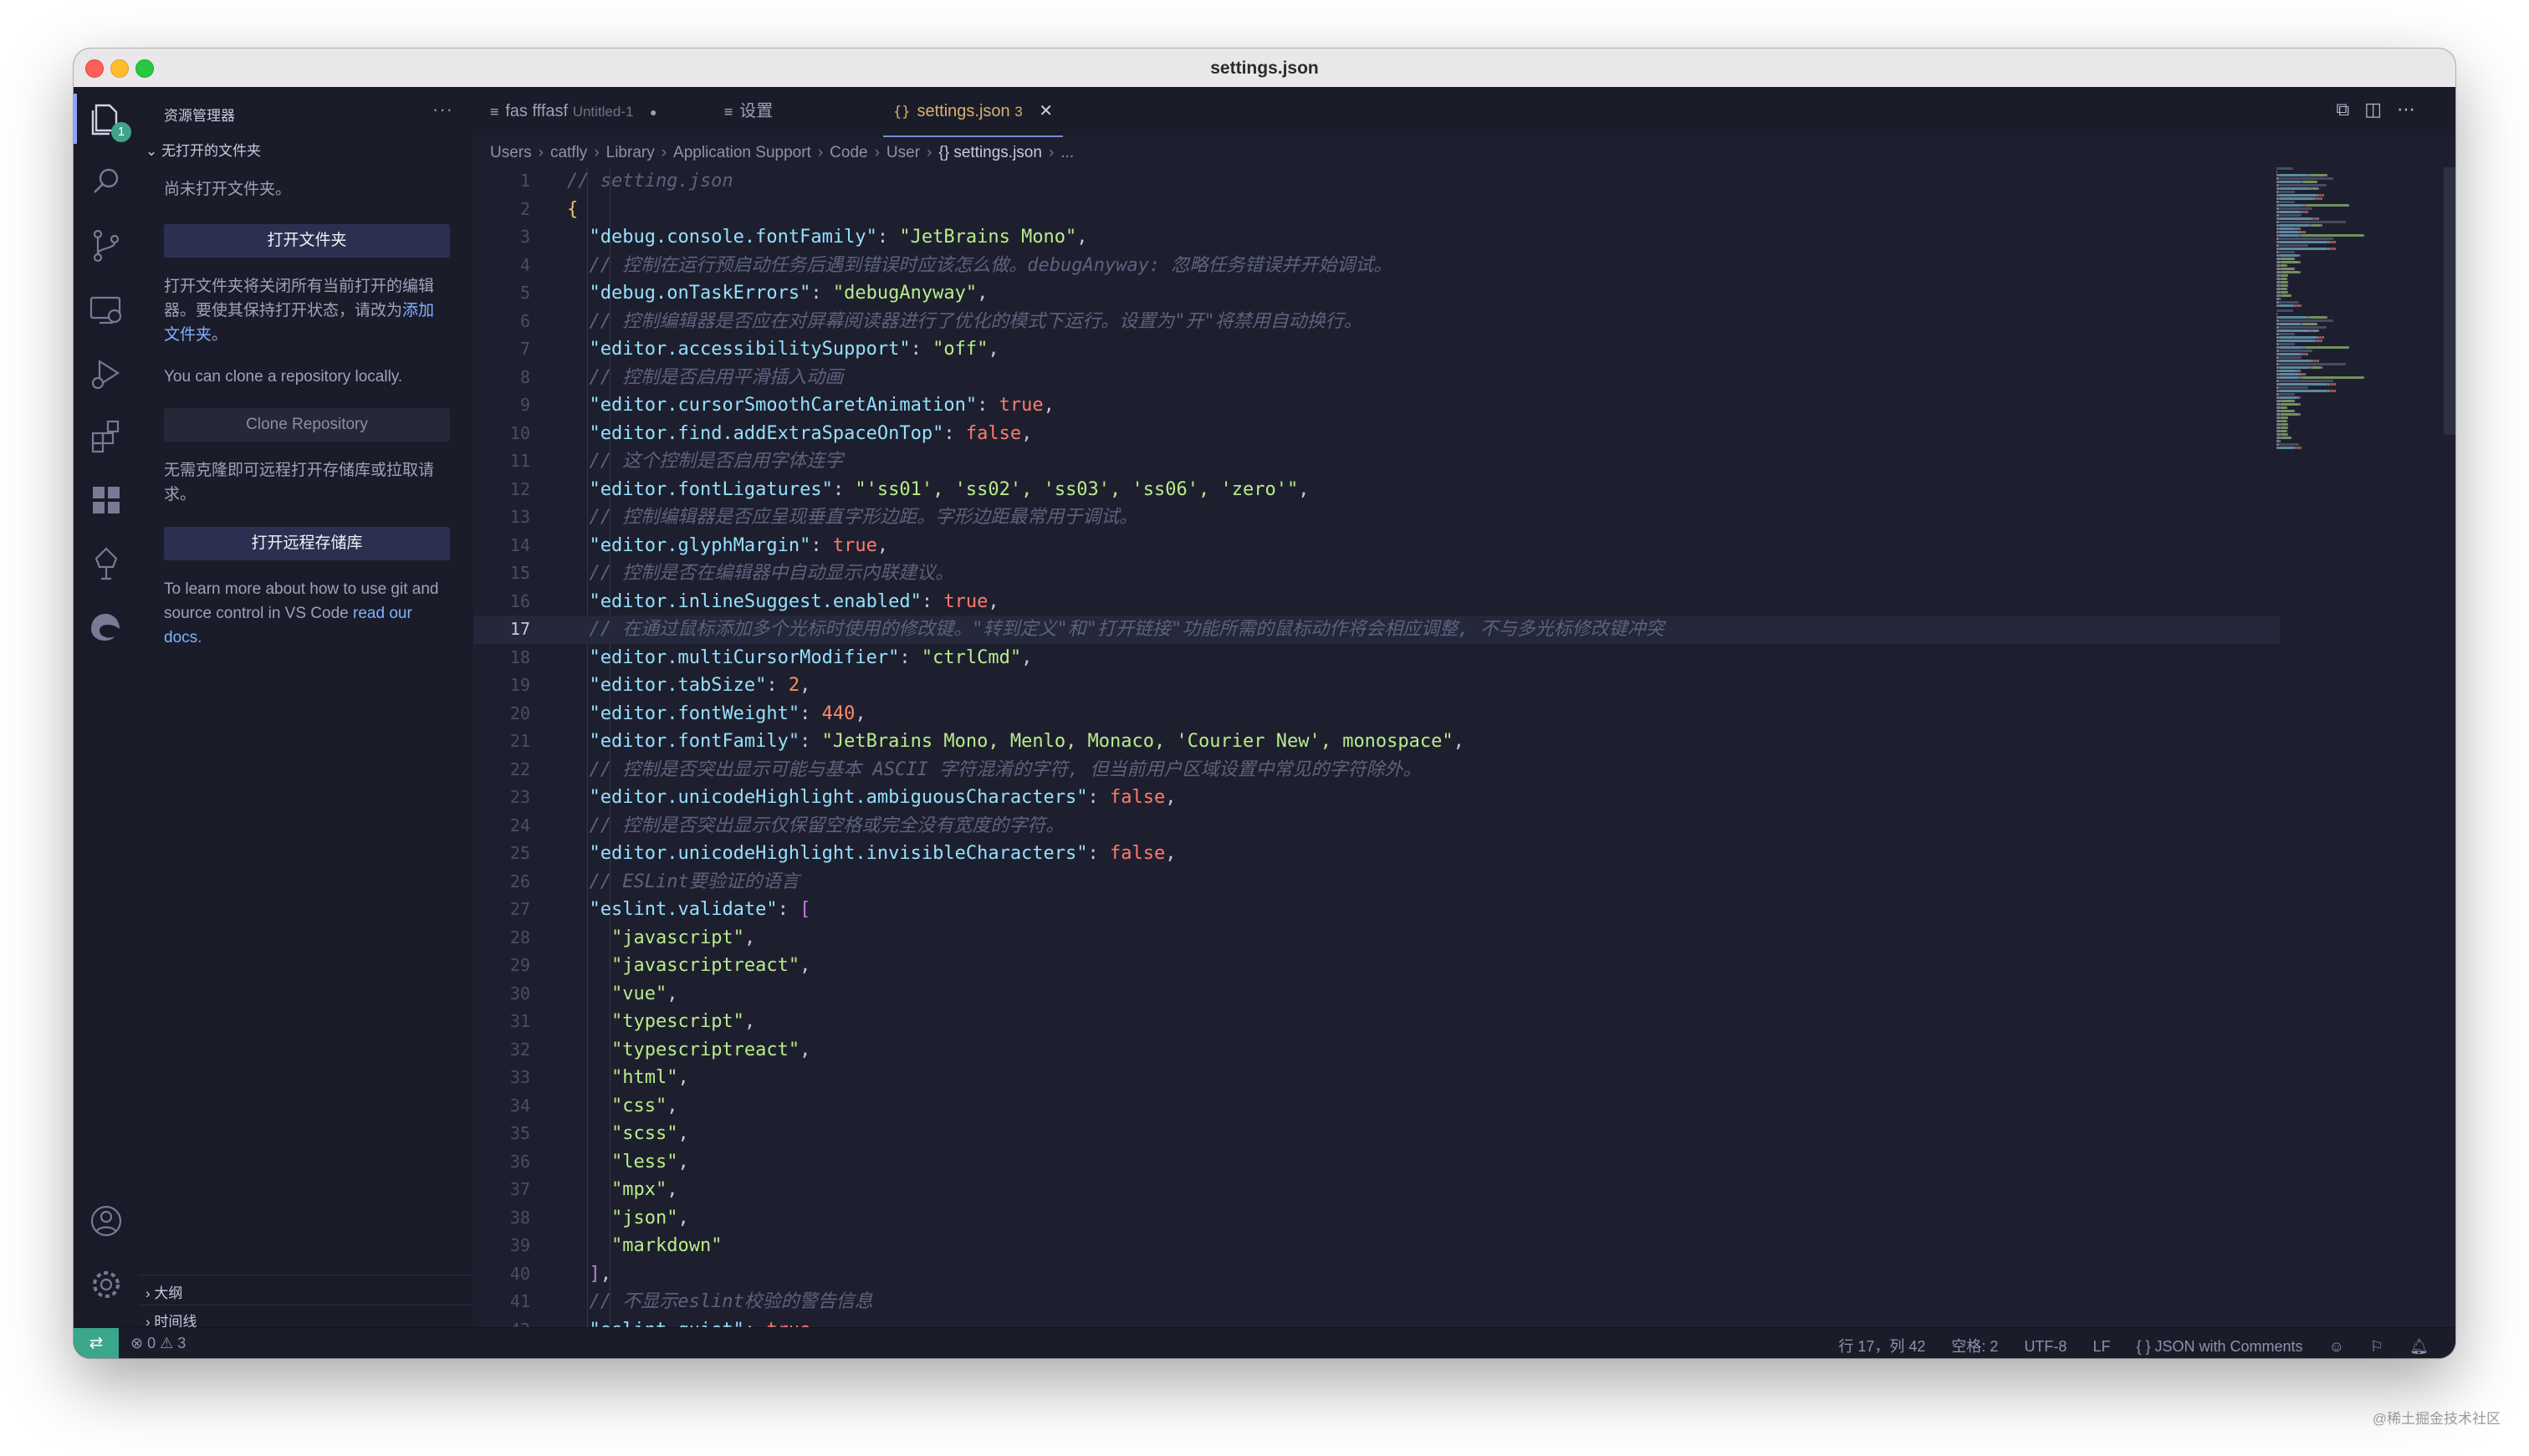  What do you see at coordinates (106, 182) in the screenshot?
I see `search-icon` at bounding box center [106, 182].